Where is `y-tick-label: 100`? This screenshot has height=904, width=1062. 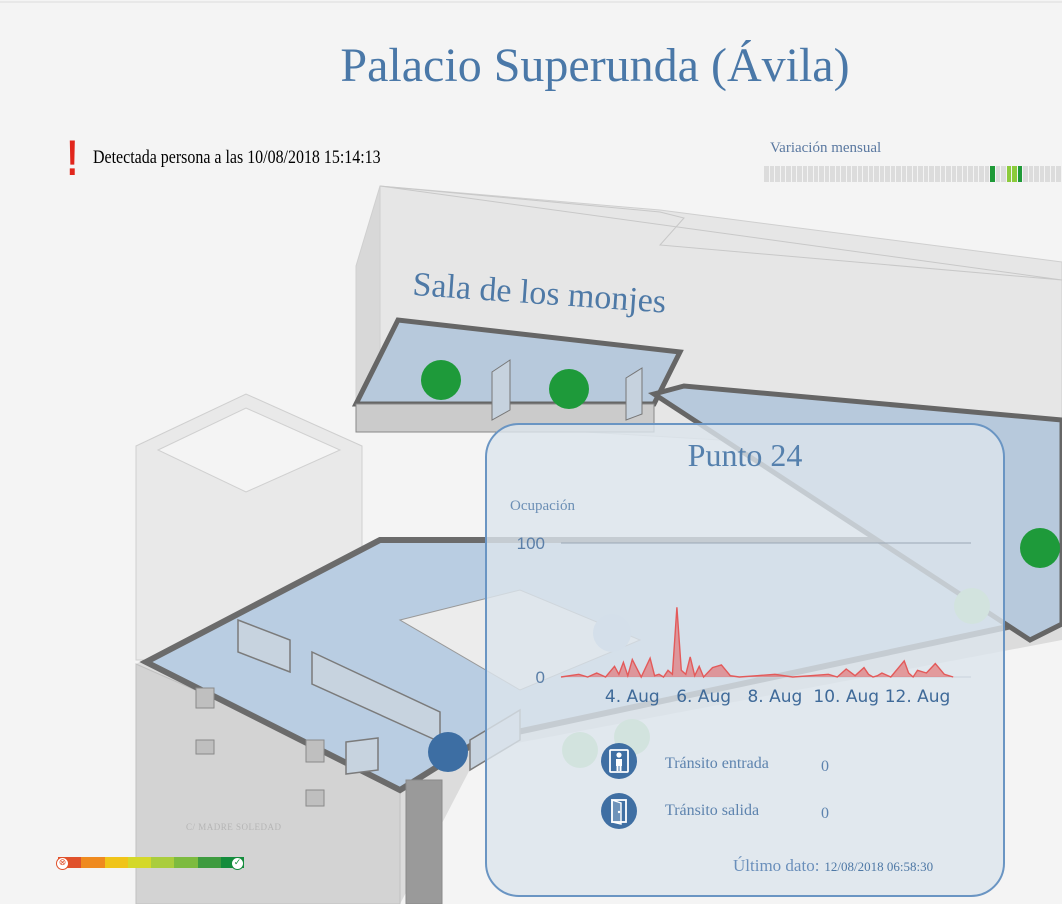
y-tick-label: 100 is located at coordinates (531, 543).